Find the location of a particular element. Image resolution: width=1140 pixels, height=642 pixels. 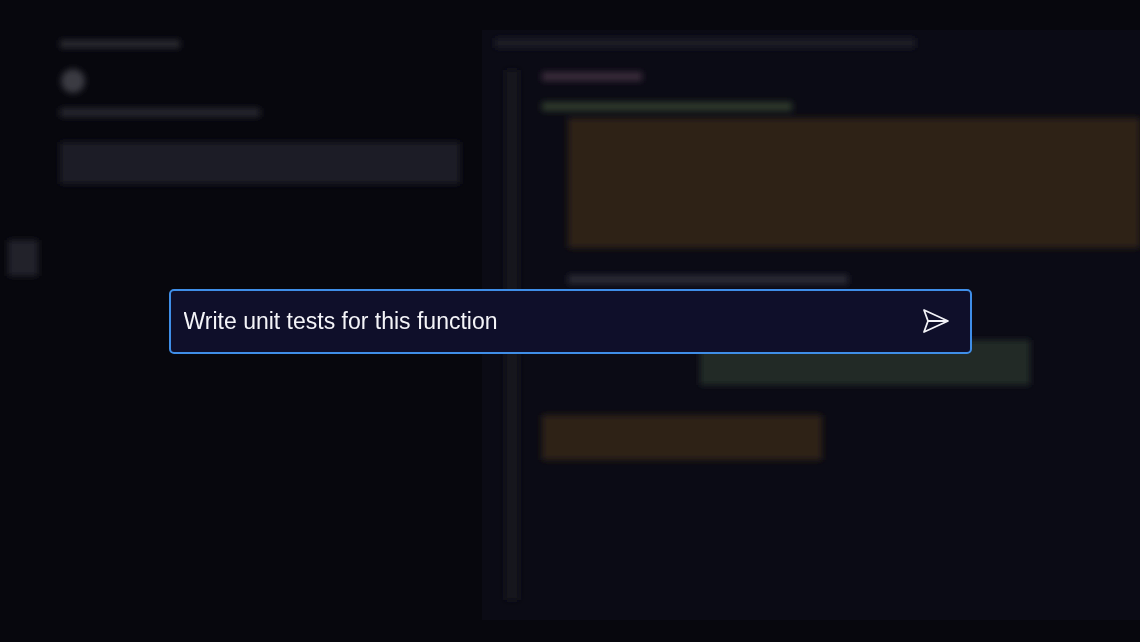

send-button is located at coordinates (935, 321).